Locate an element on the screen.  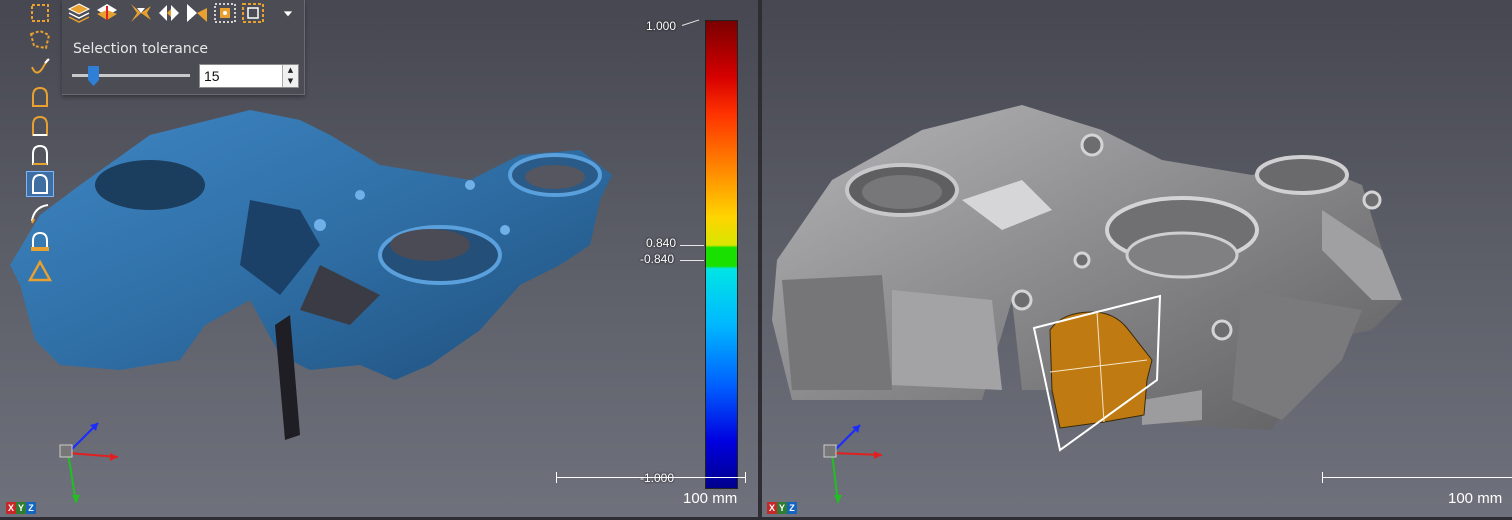
spin-down-button: ▼ is located at coordinates (290, 81).